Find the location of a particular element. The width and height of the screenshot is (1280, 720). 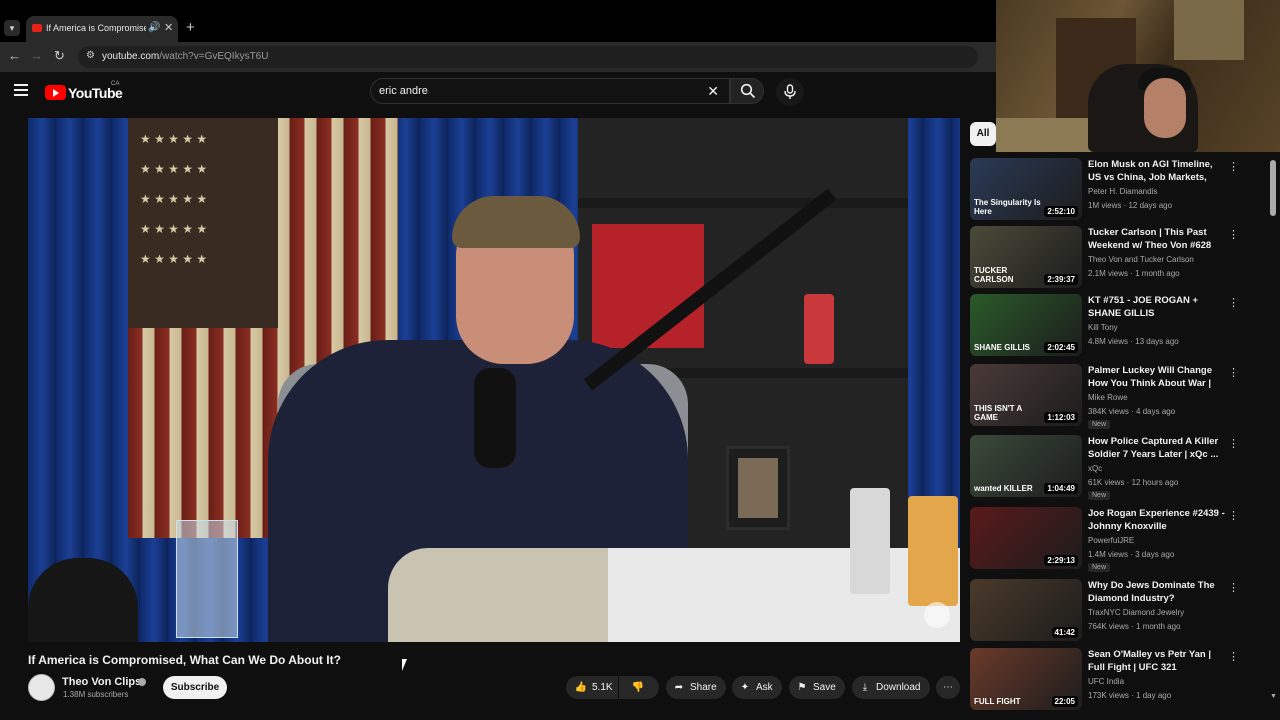

ask-label: Ask is located at coordinates (764, 687).